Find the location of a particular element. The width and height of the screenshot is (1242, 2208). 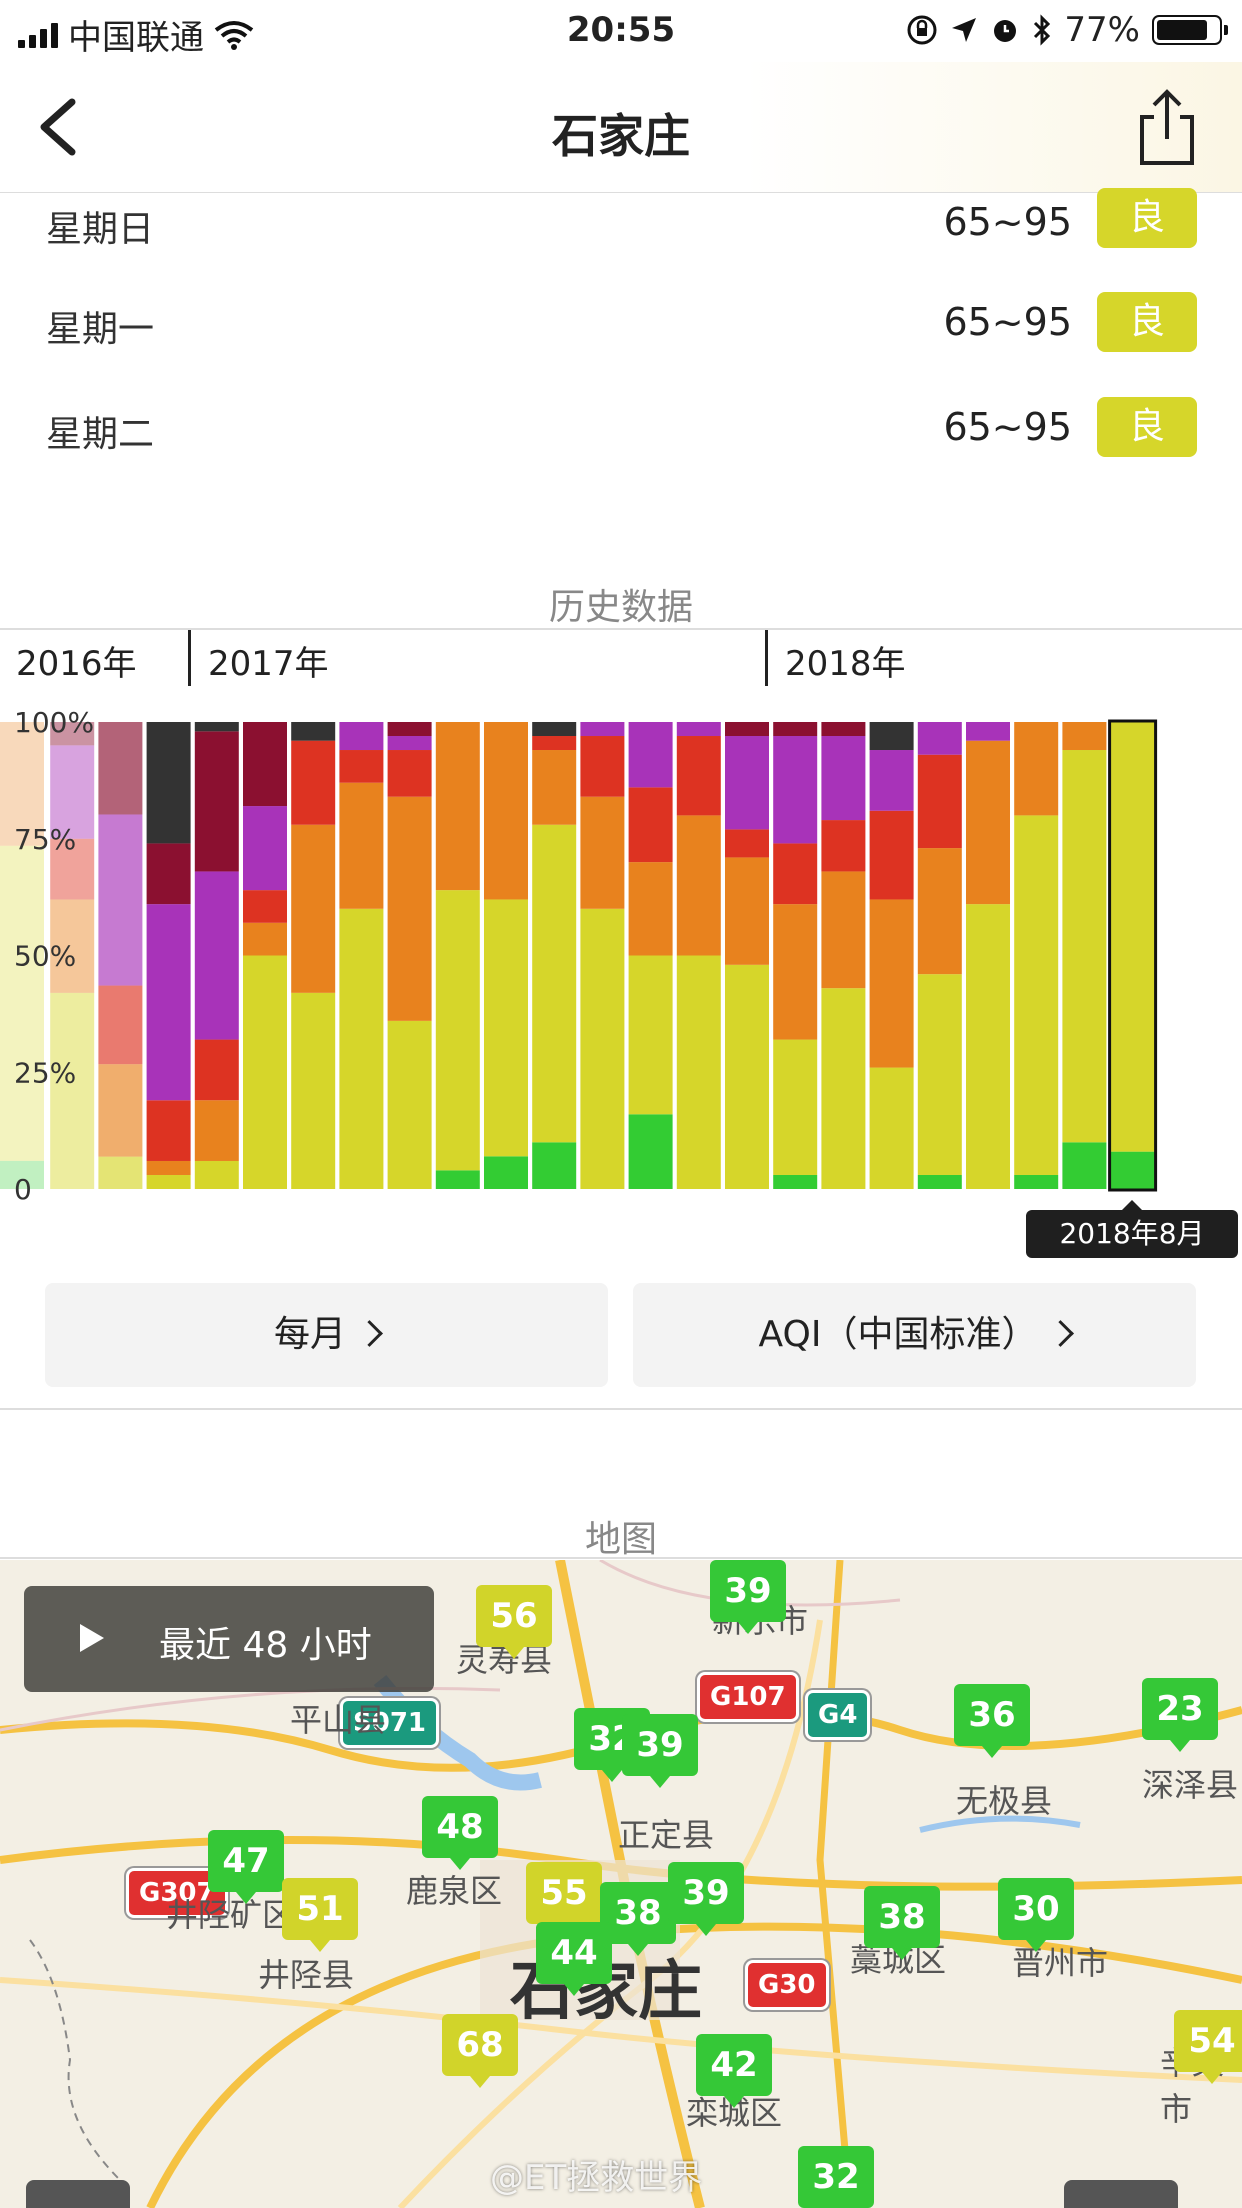

aqi-marker: 51 is located at coordinates (320, 1915).